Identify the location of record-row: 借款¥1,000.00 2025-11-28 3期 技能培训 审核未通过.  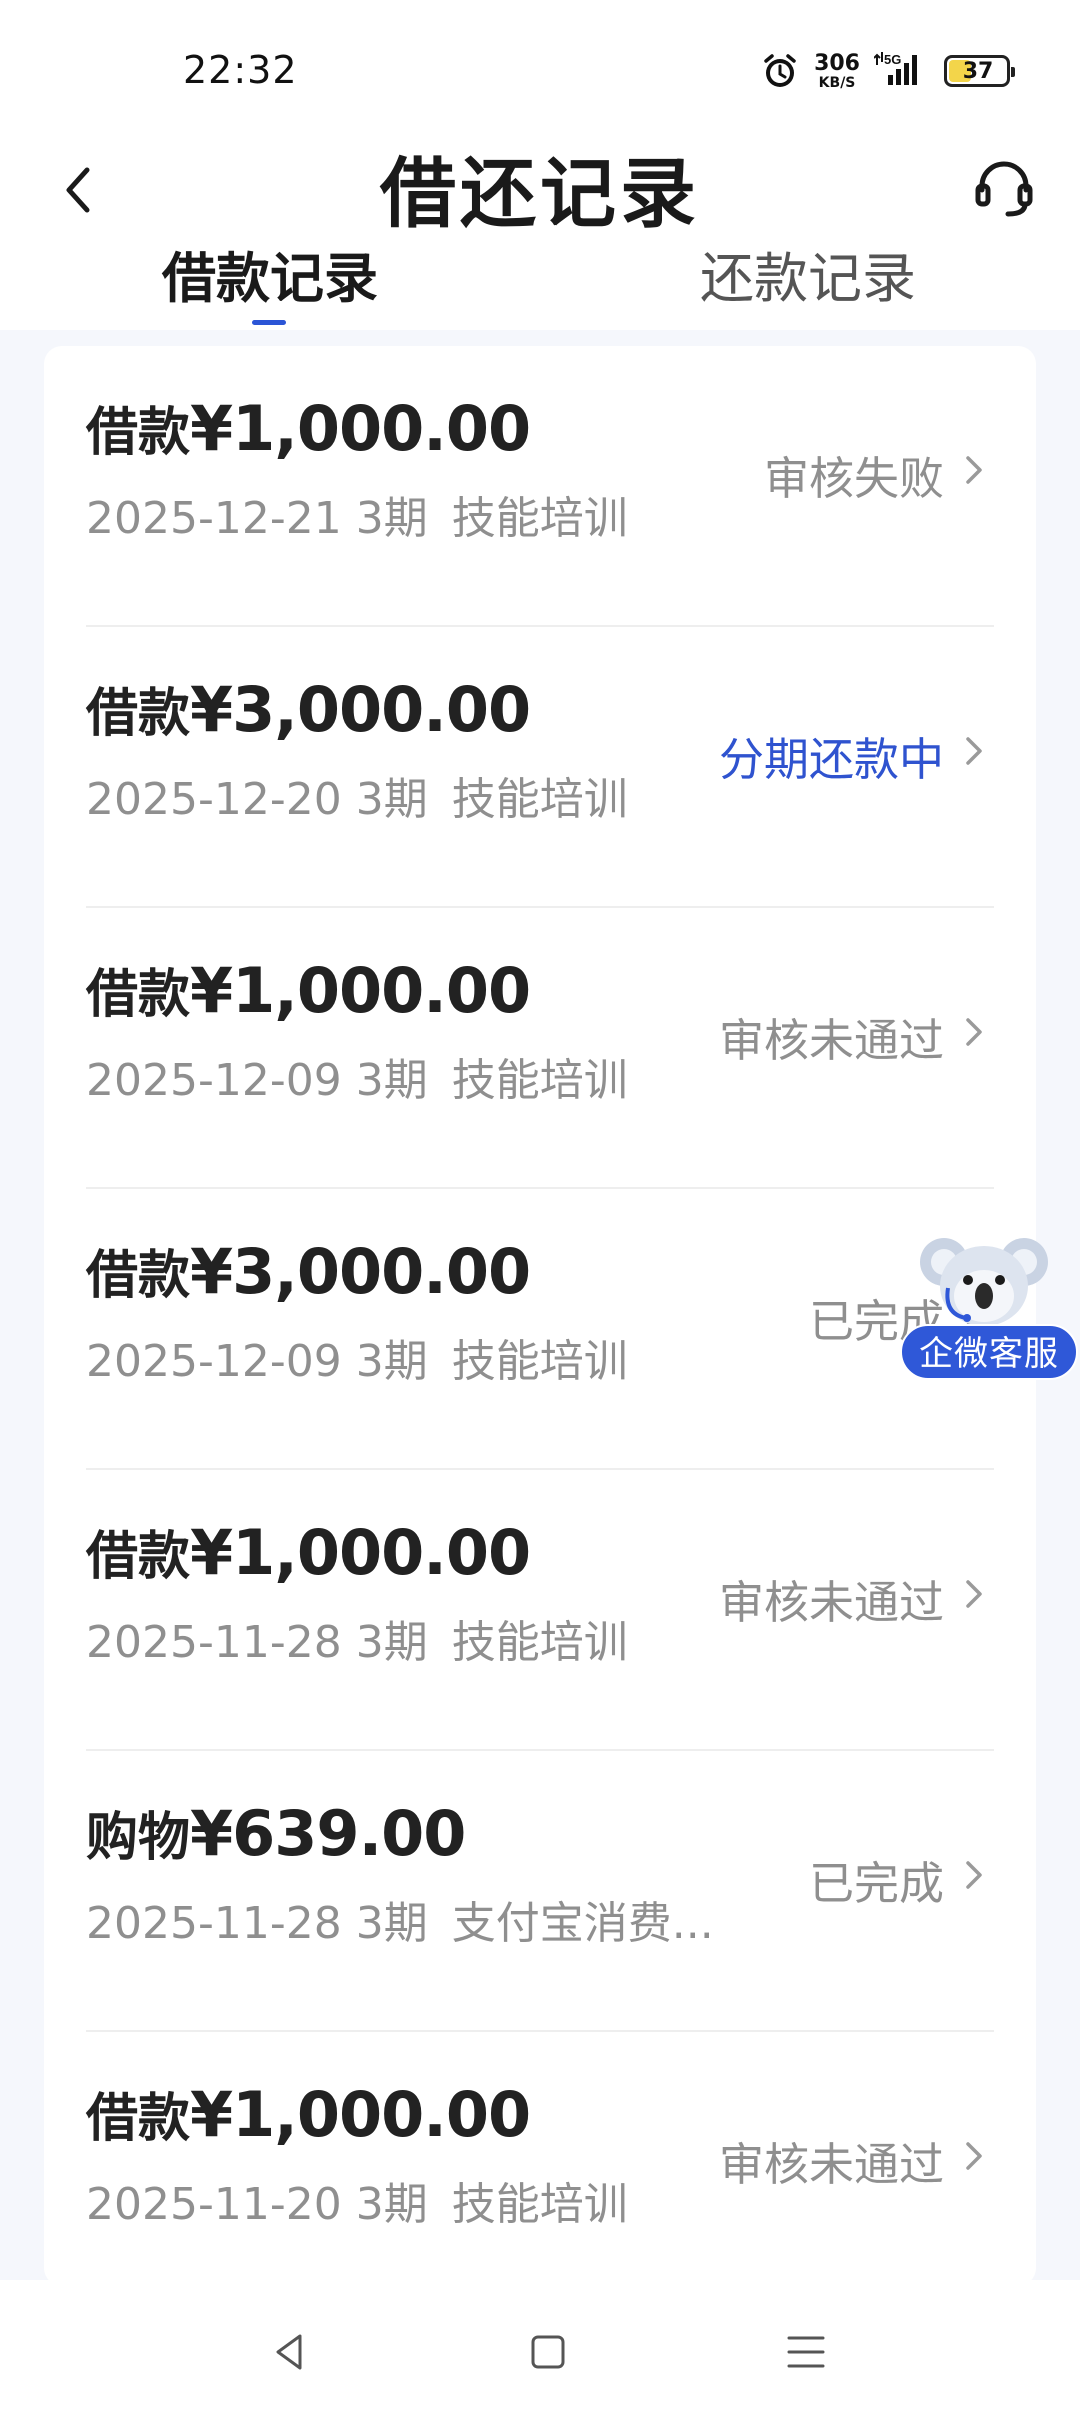
(540, 1610).